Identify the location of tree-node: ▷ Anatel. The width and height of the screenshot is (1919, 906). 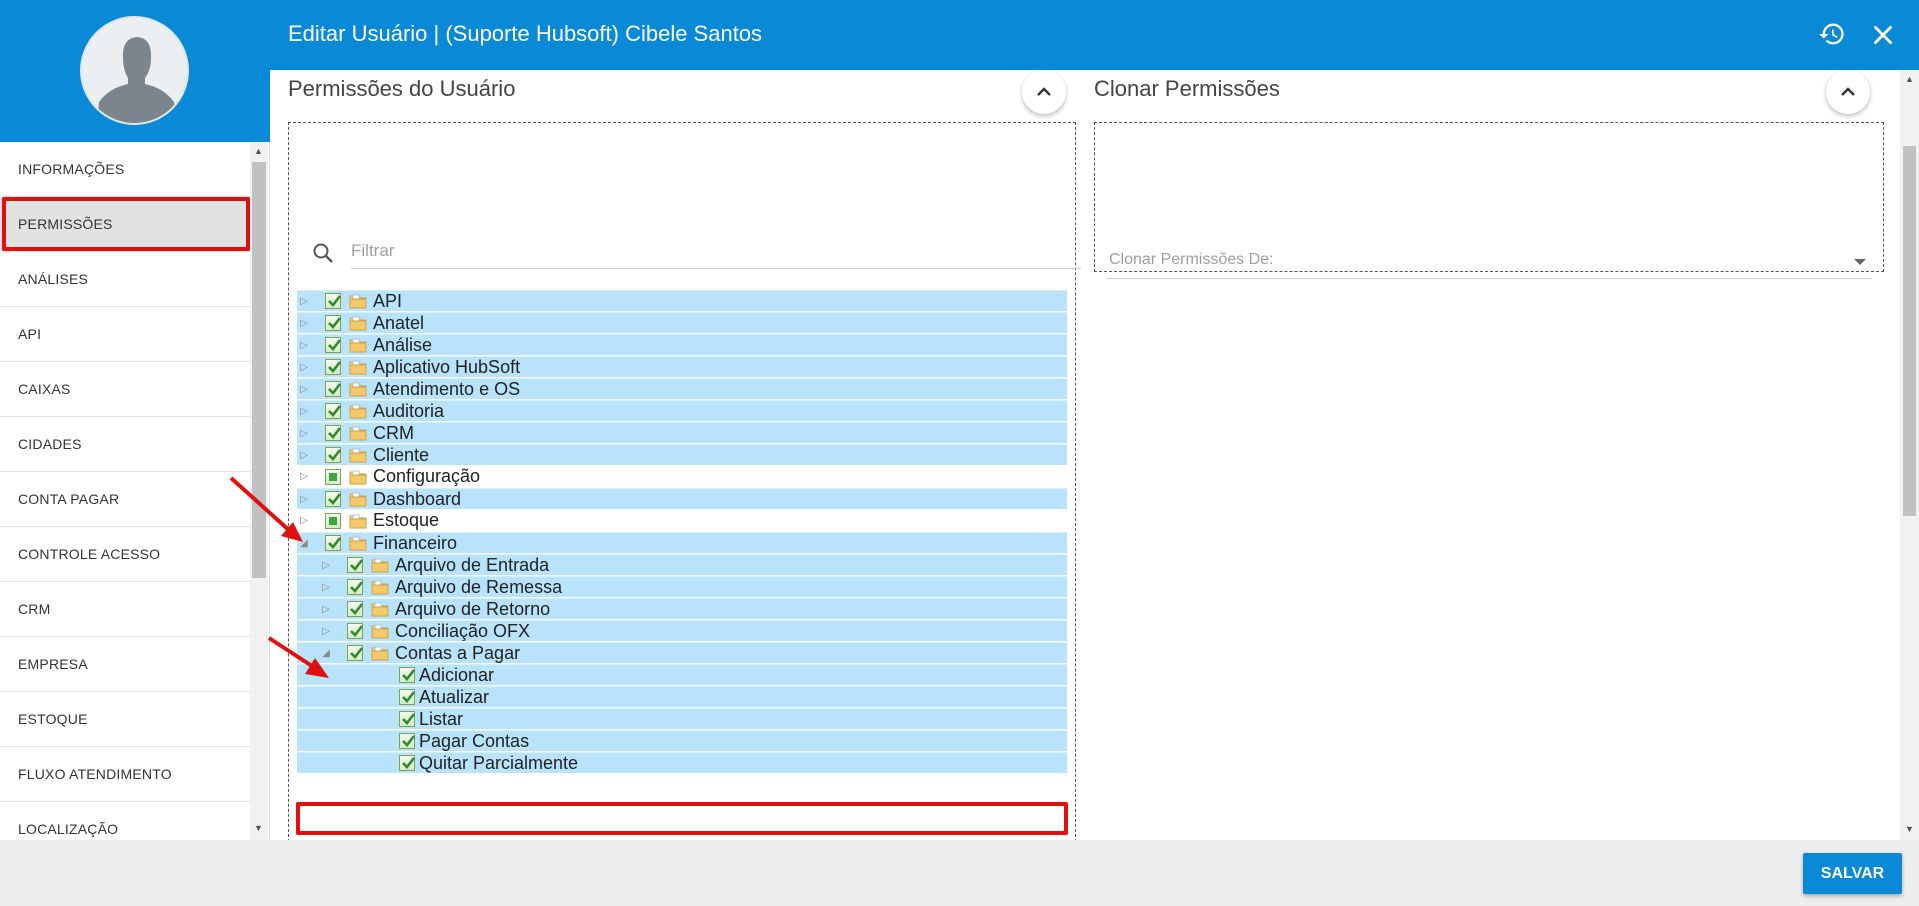
(682, 322).